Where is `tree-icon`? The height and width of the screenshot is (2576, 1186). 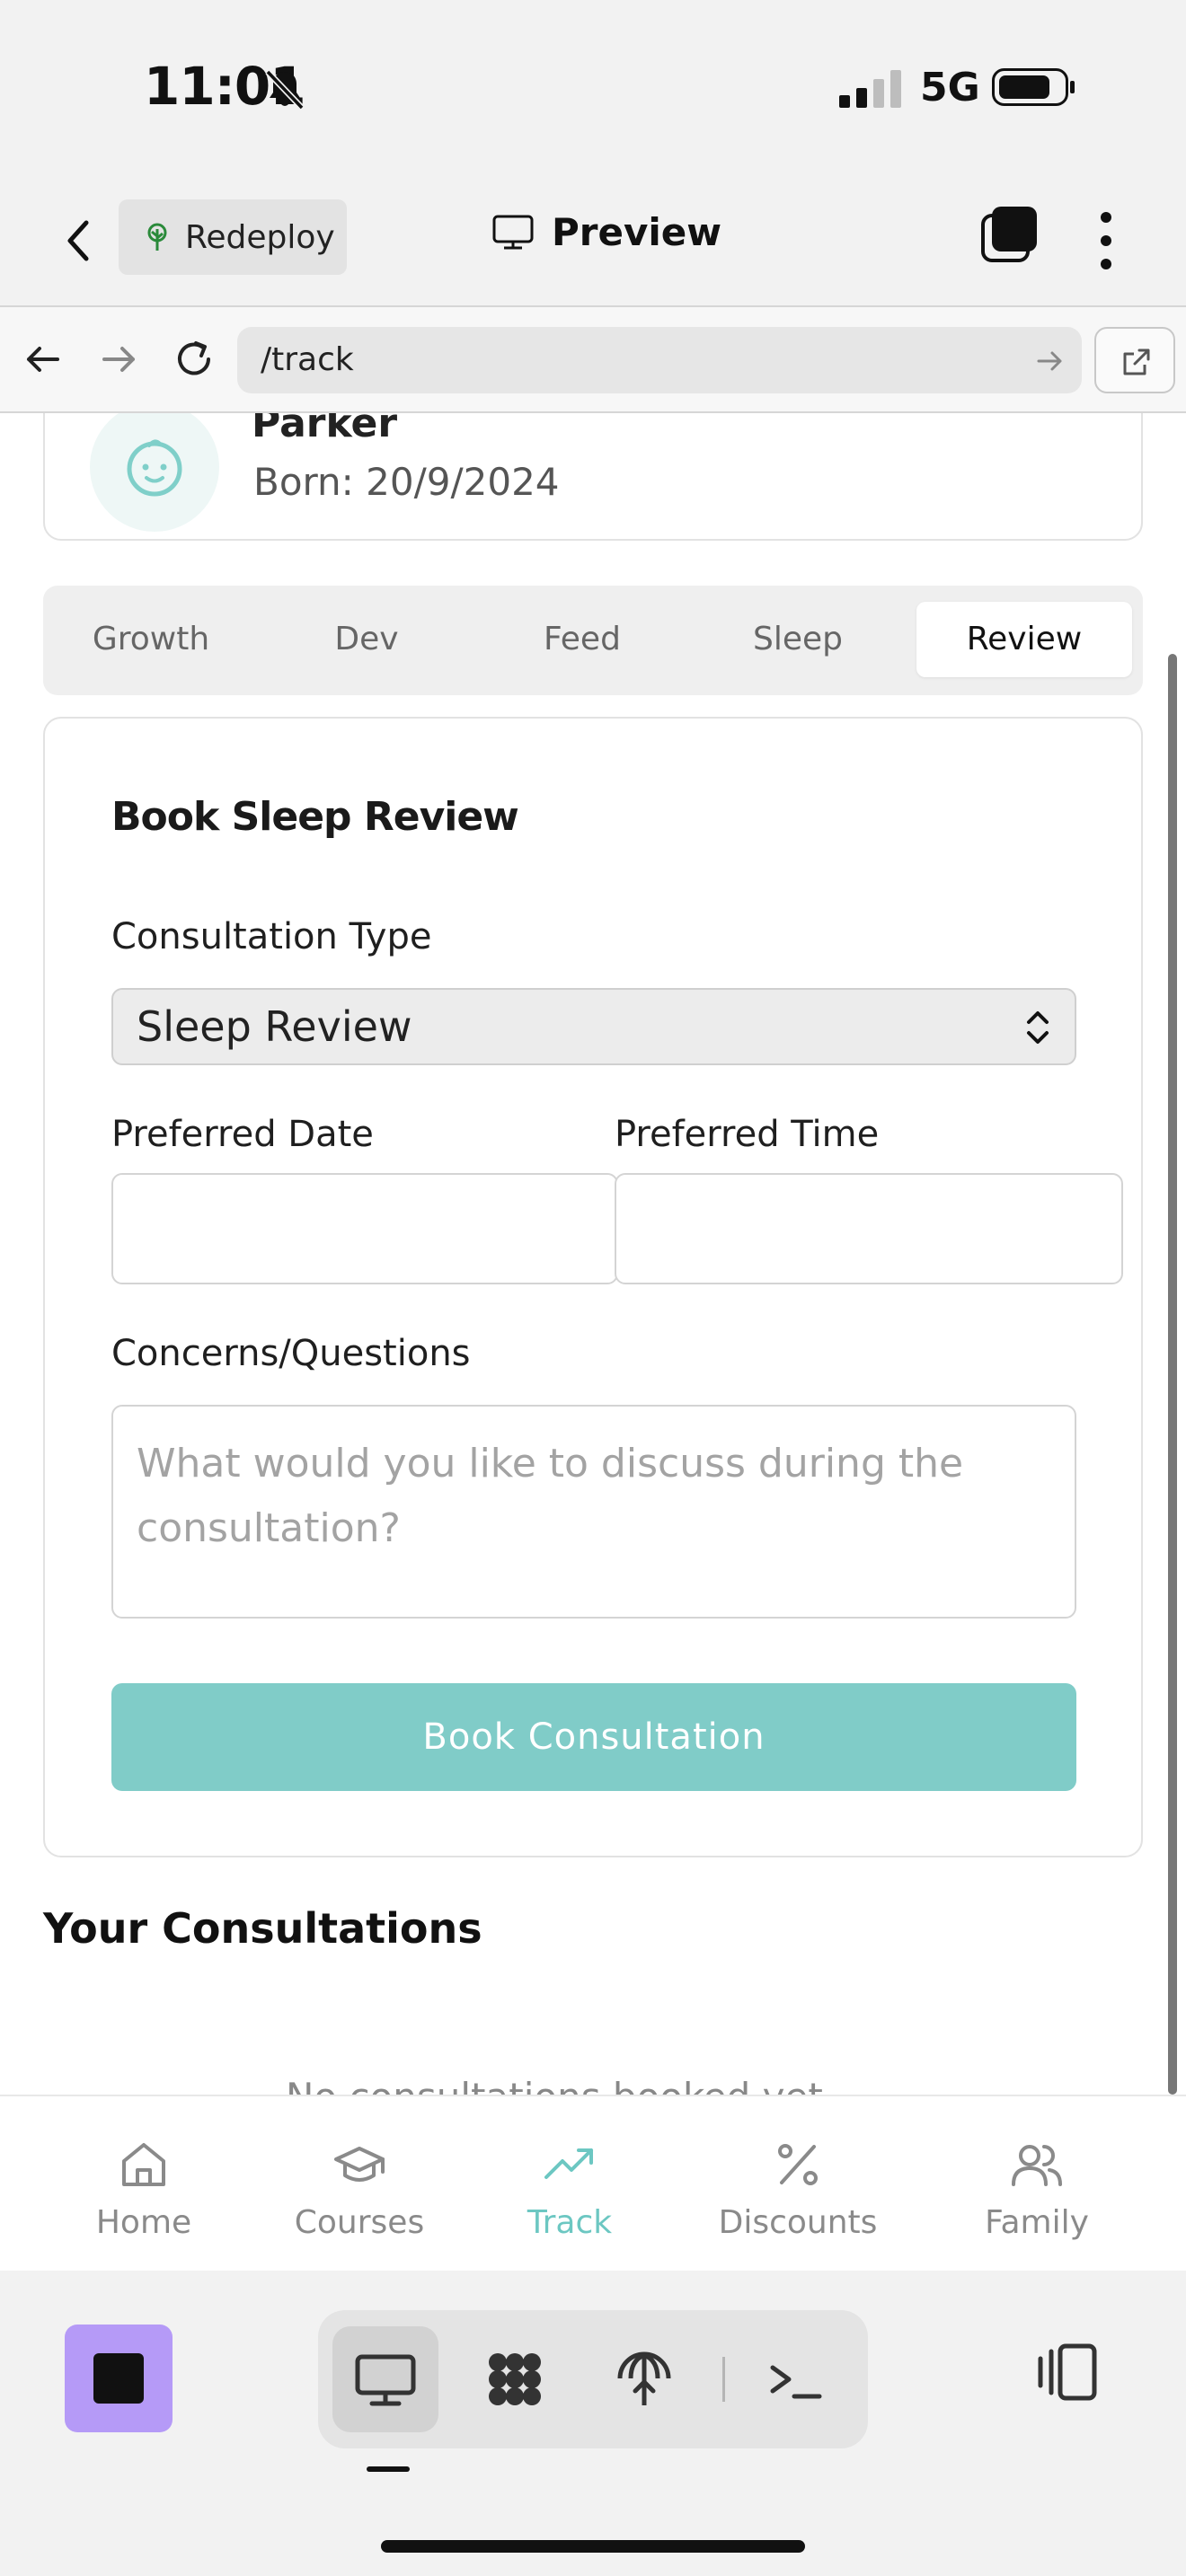
tree-icon is located at coordinates (157, 237).